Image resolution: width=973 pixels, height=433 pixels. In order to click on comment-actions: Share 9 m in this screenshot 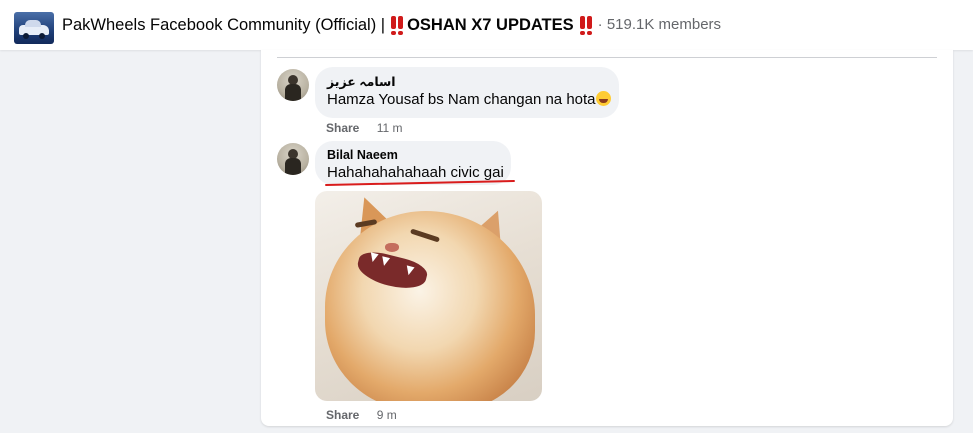, I will do `click(361, 415)`.